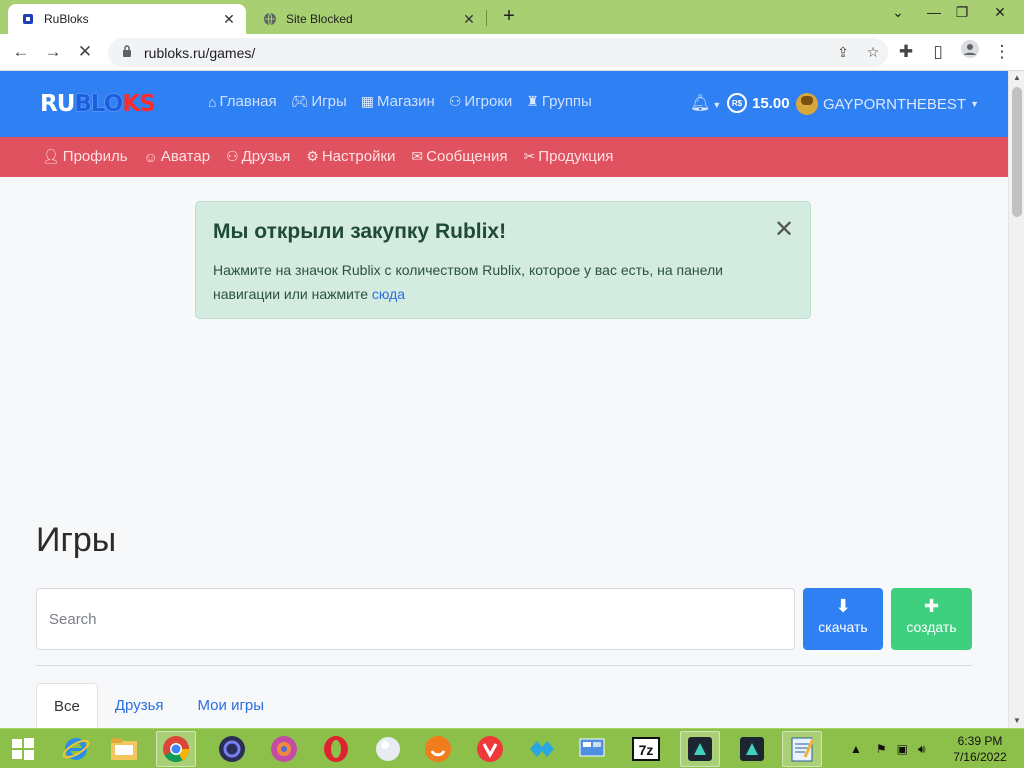 The width and height of the screenshot is (1024, 768). I want to click on tab-my-games: Мои игры, so click(231, 705).